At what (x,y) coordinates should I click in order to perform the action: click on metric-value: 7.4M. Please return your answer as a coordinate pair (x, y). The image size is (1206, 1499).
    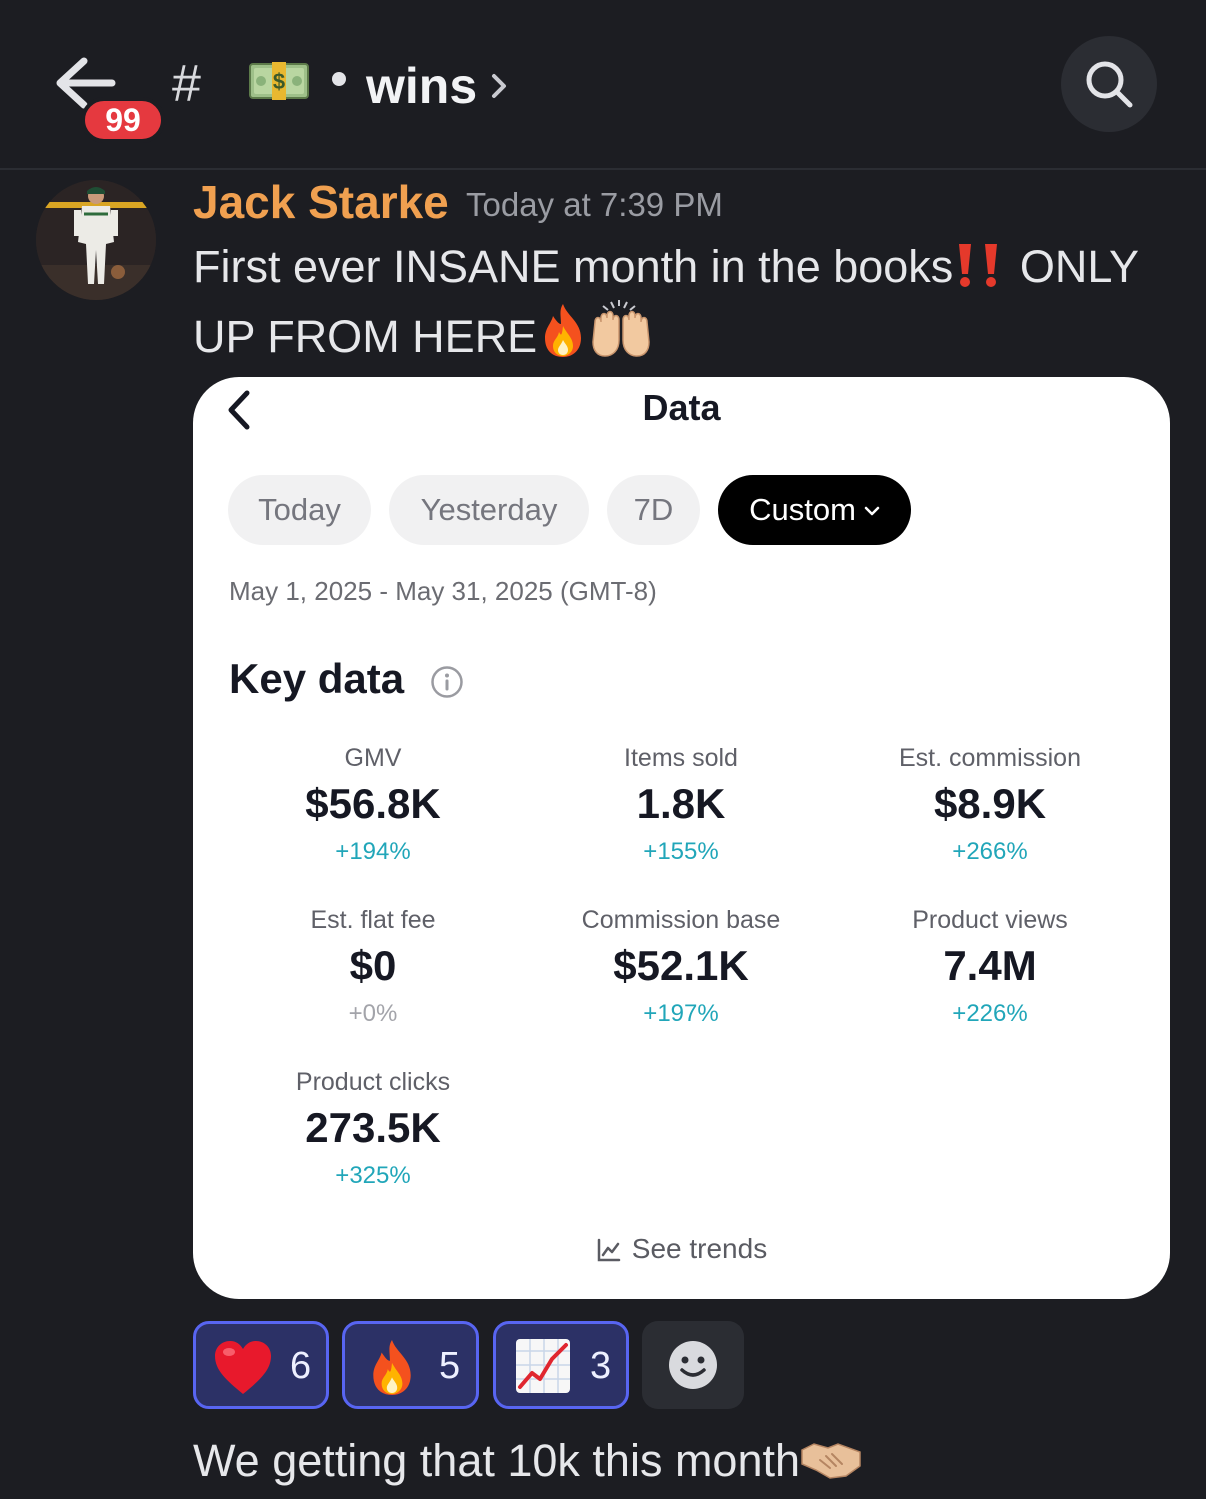
    Looking at the image, I should click on (990, 965).